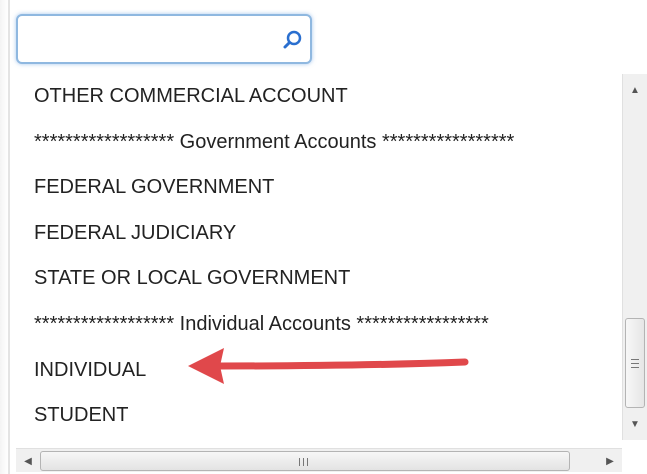  I want to click on search-icon, so click(293, 40).